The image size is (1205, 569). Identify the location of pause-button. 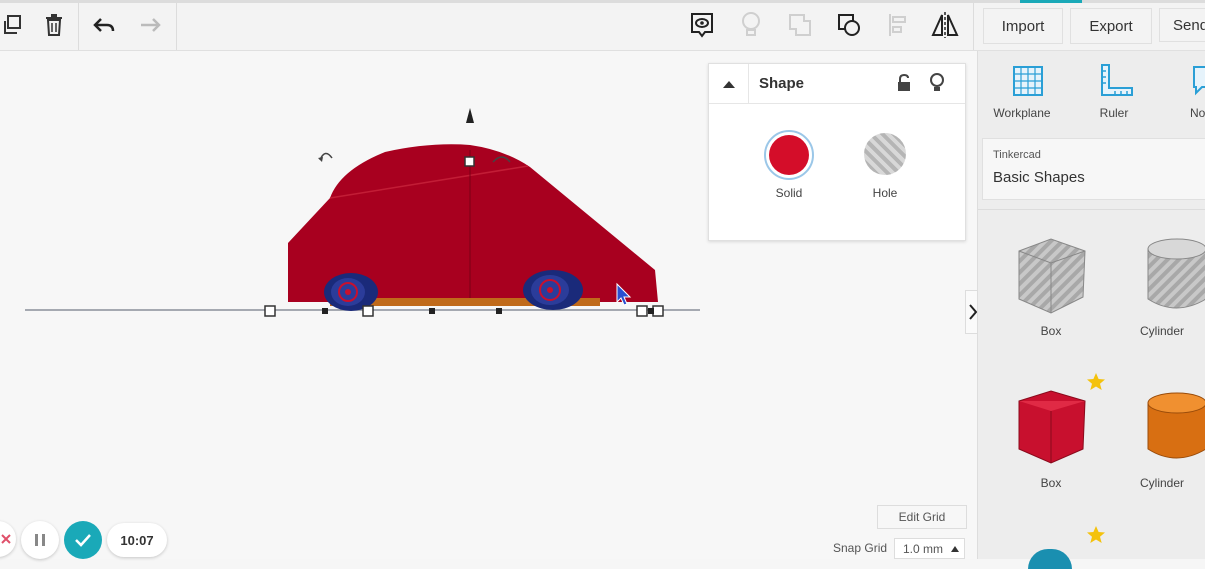
(40, 540).